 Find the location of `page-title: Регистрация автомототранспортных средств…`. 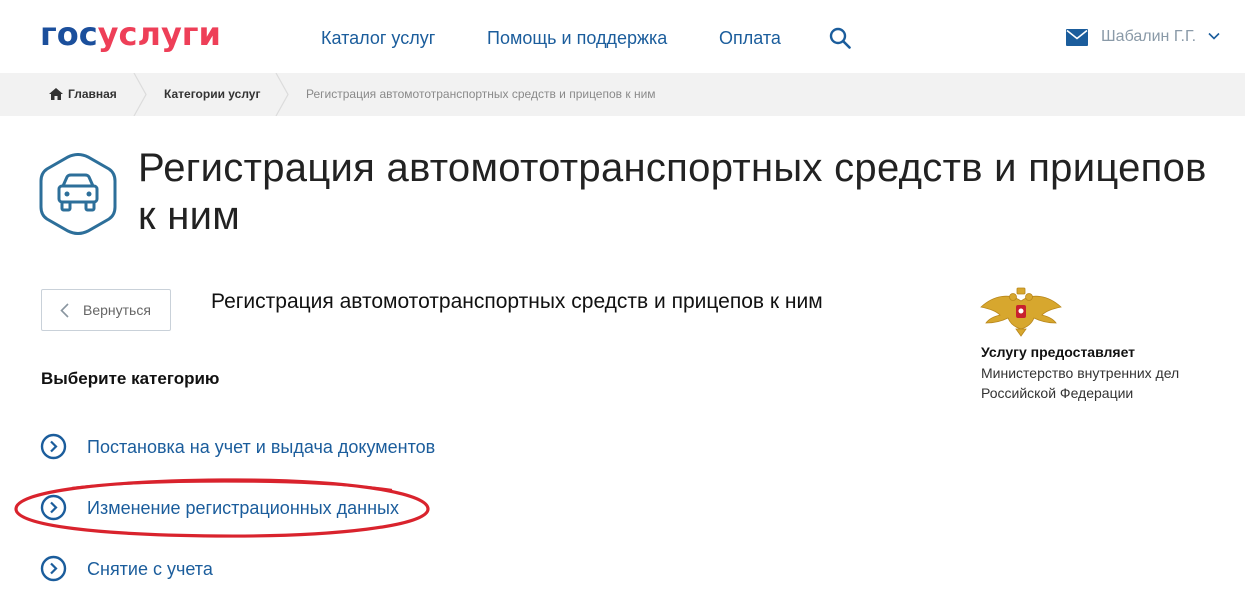

page-title: Регистрация автомототранспортных средств… is located at coordinates (672, 192).